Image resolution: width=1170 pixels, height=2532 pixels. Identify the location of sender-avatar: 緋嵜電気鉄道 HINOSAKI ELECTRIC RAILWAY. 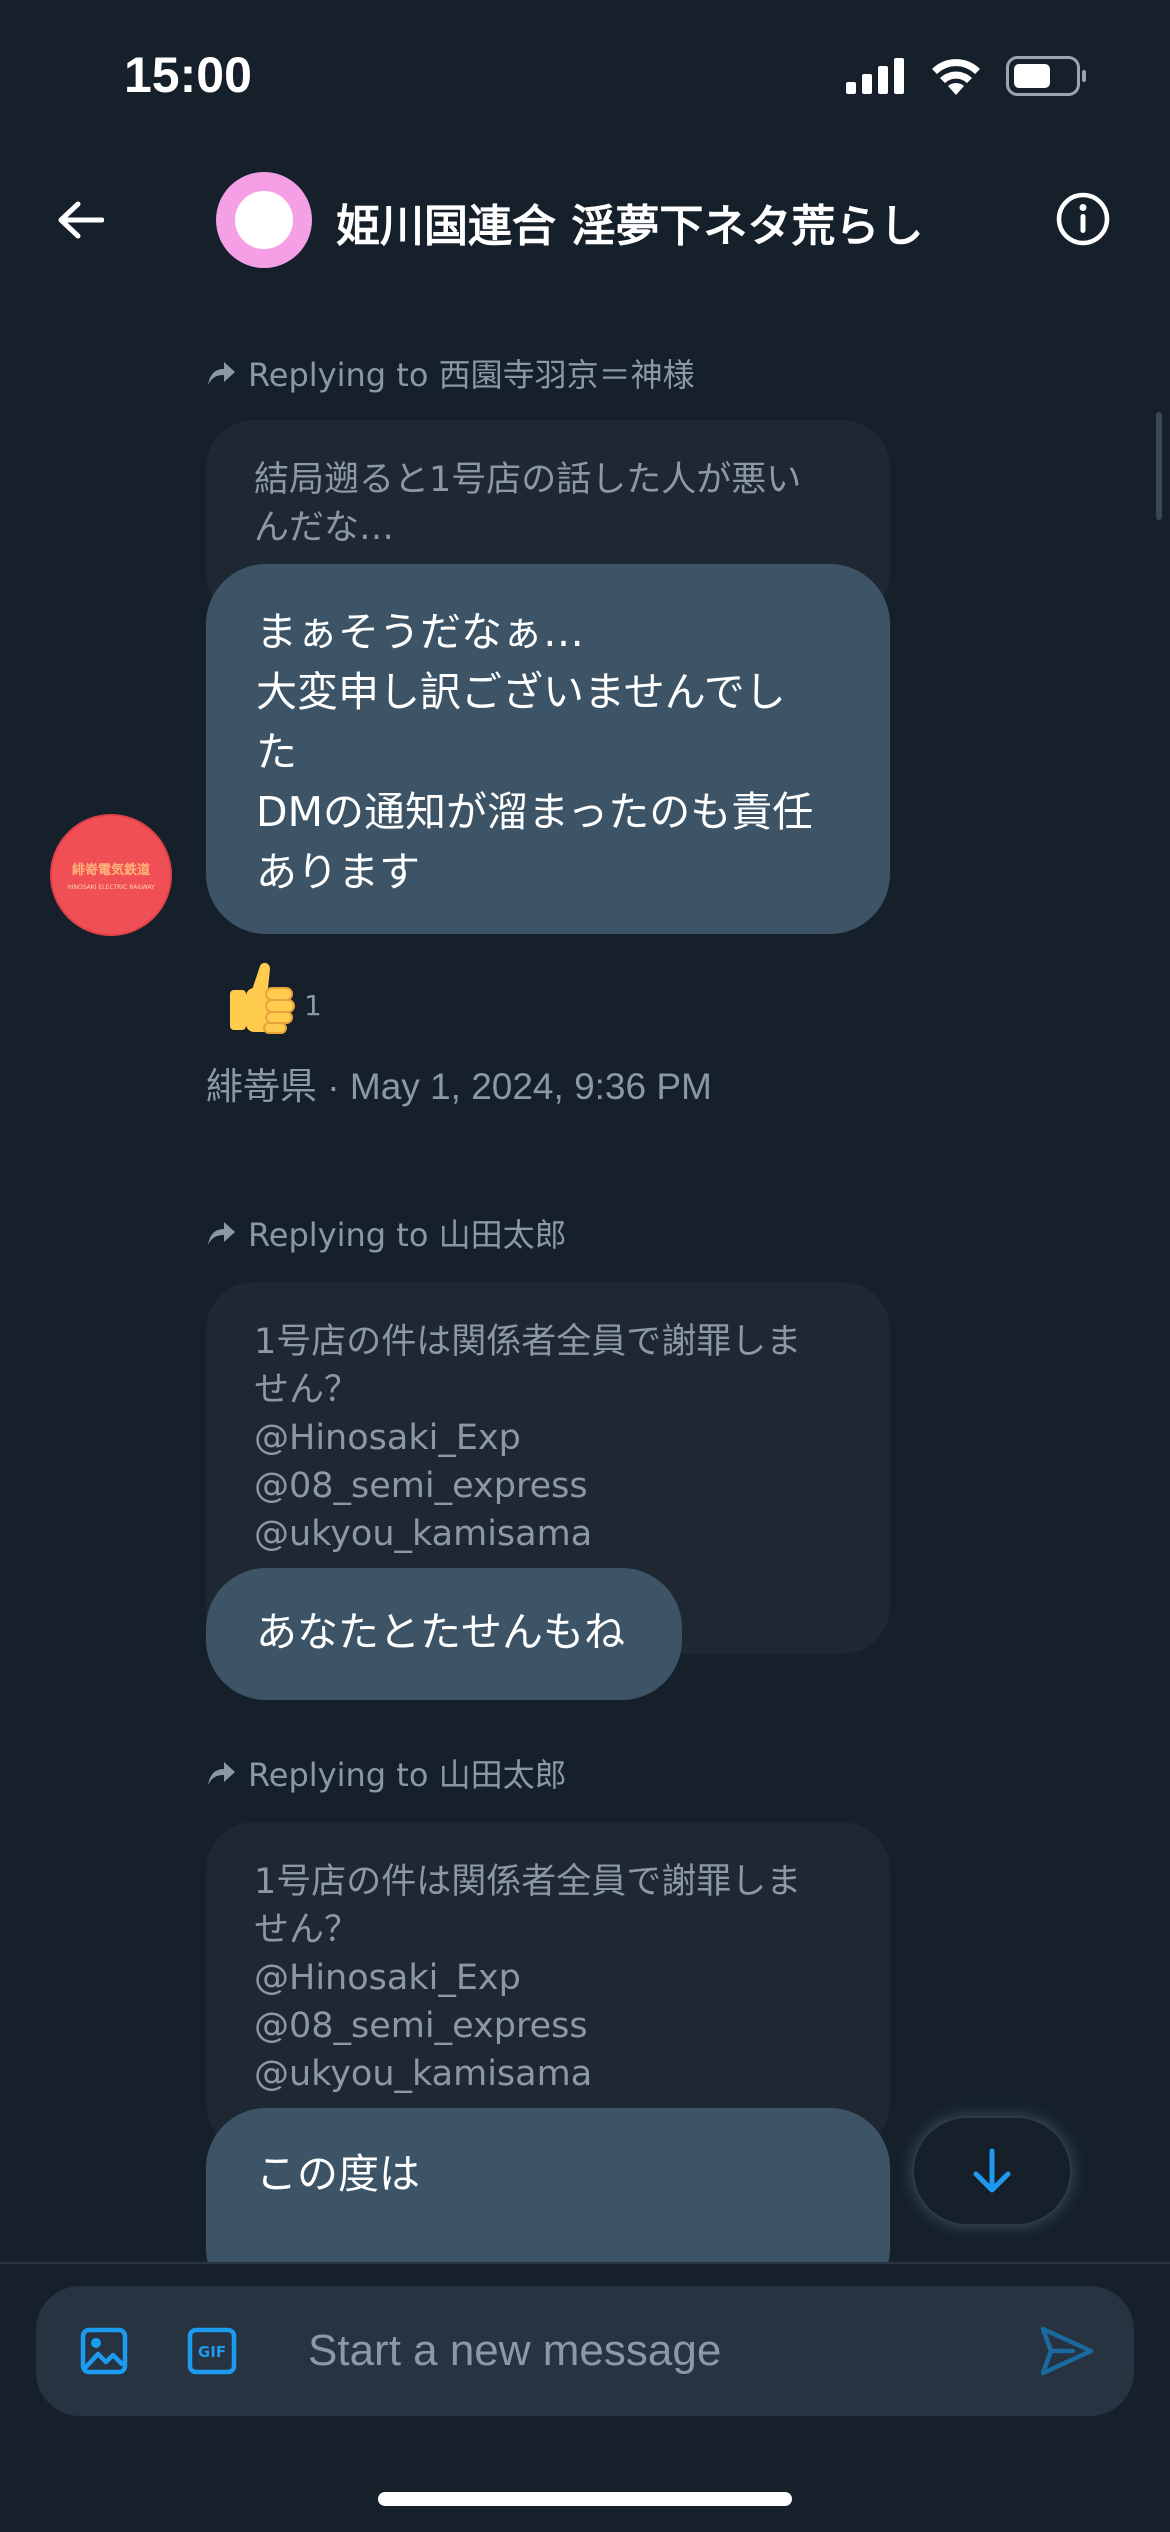
(111, 875).